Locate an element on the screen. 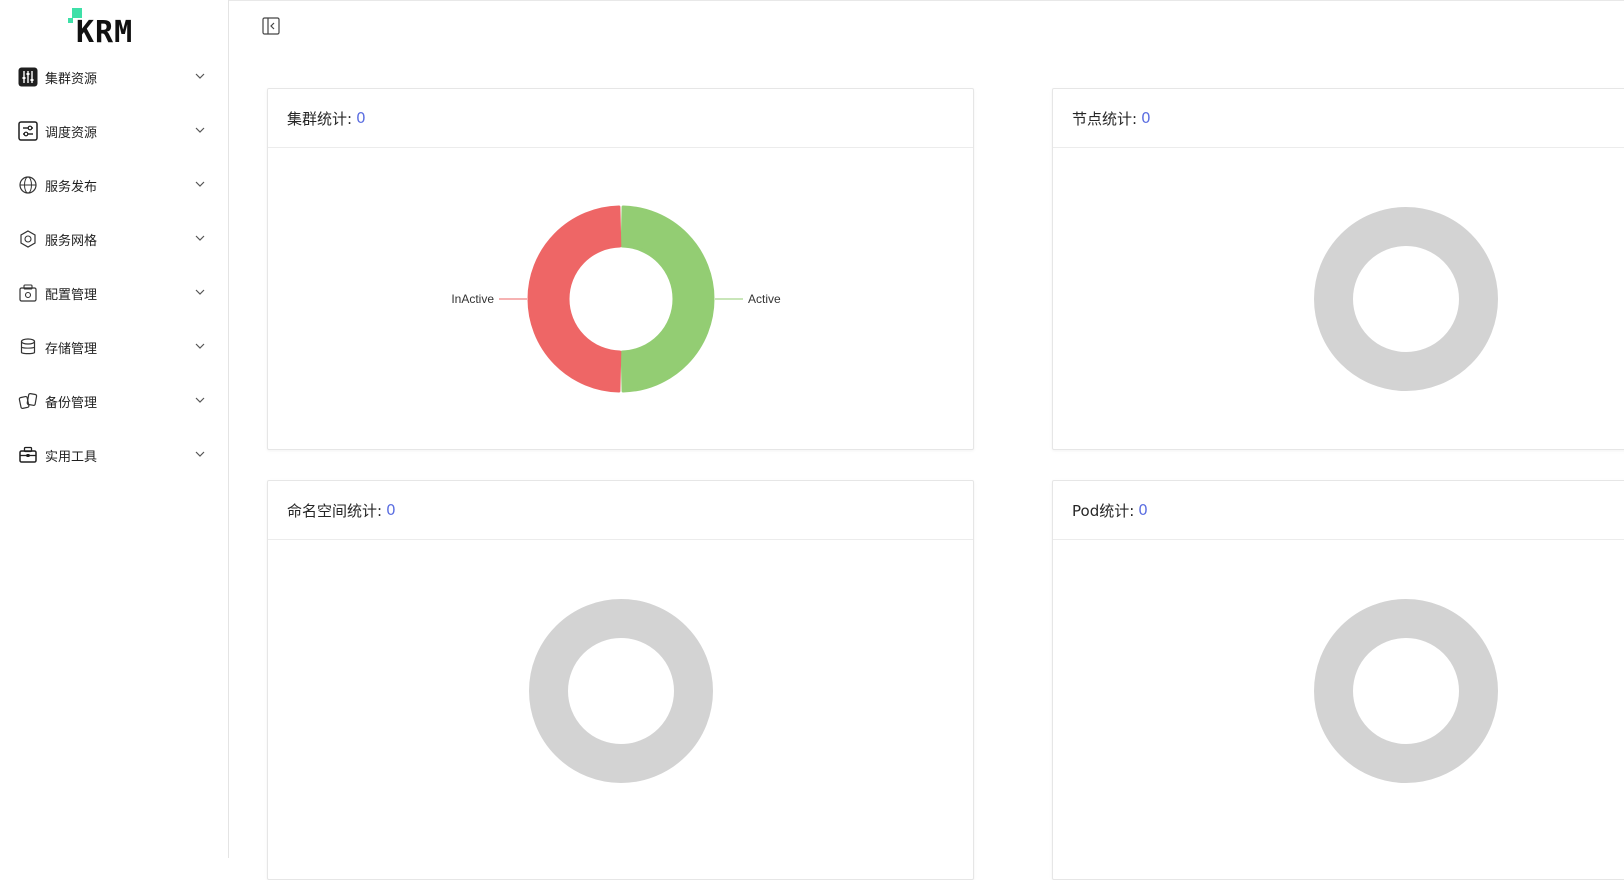  card-header: Pod统计: 0 is located at coordinates (1338, 510).